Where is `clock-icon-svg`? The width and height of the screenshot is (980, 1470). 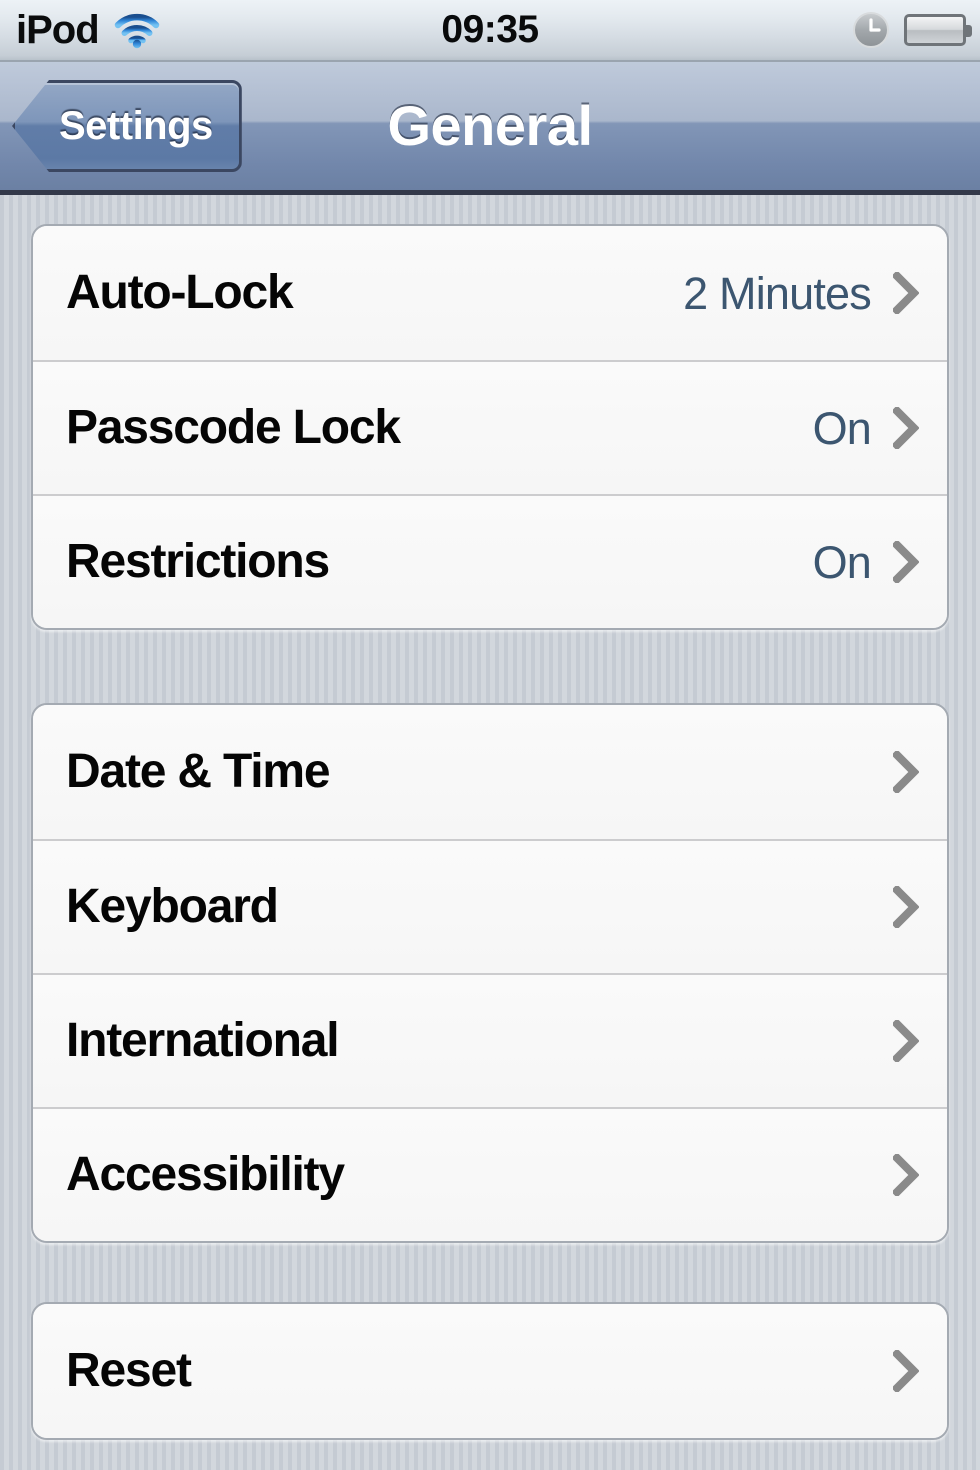 clock-icon-svg is located at coordinates (871, 30).